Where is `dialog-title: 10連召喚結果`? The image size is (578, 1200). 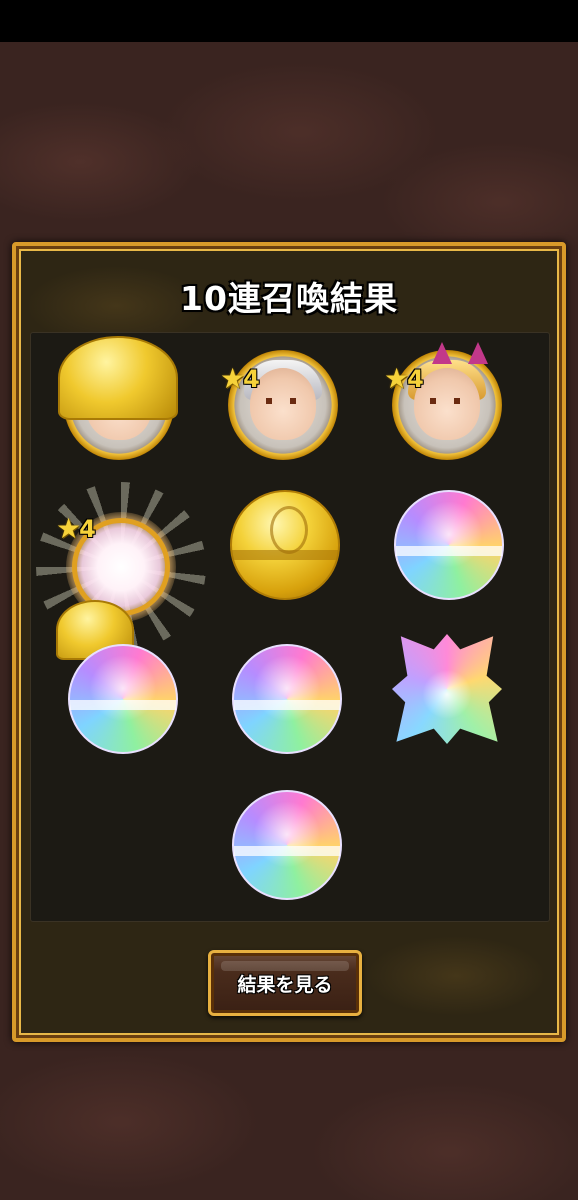
dialog-title: 10連召喚結果 is located at coordinates (289, 298).